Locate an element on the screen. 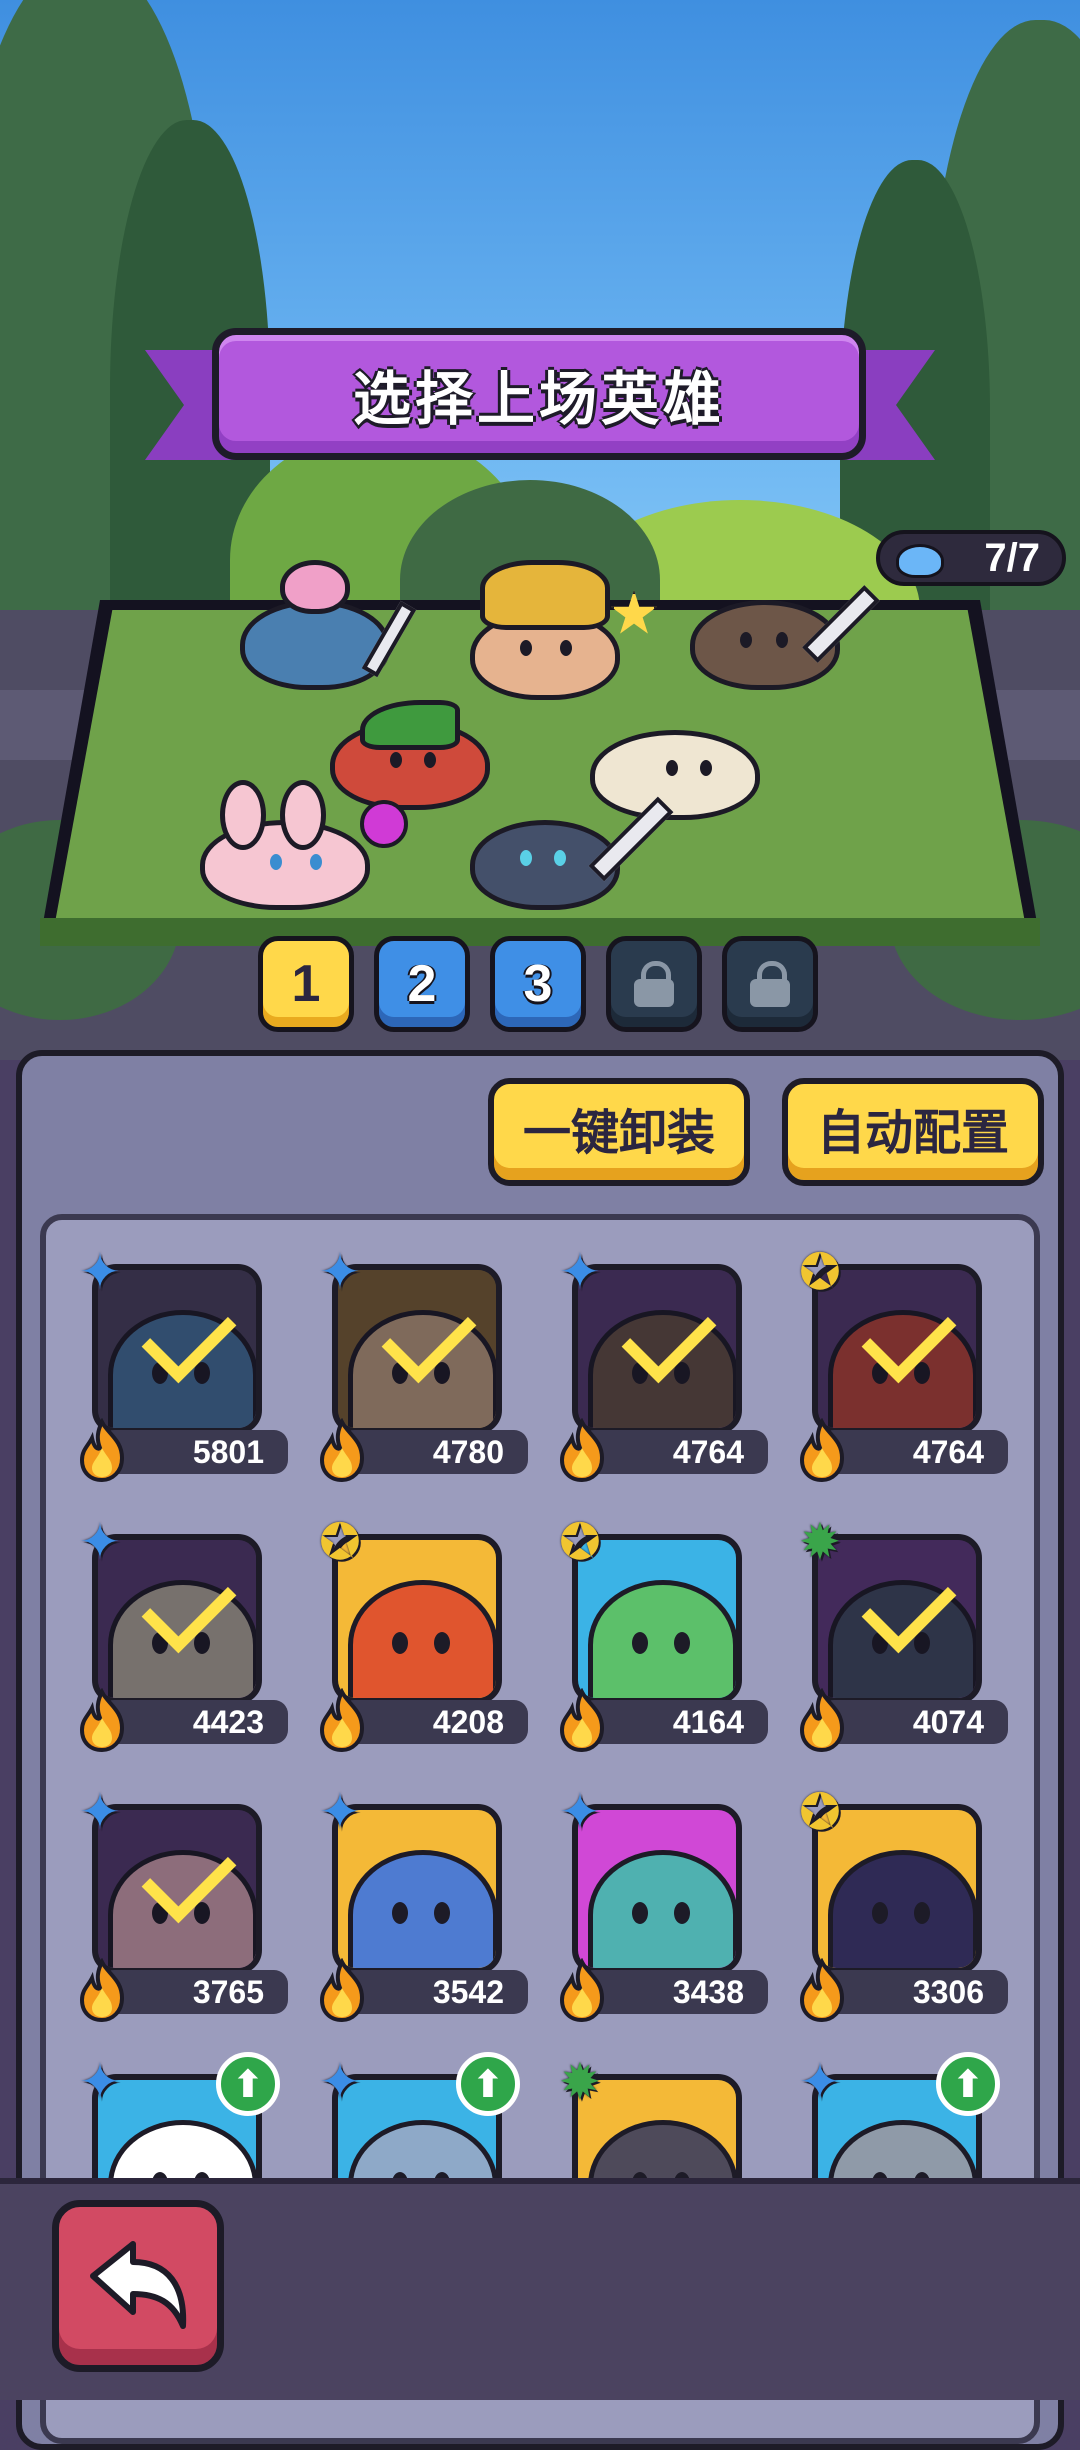 The image size is (1080, 2450). arena-unit-tree-spirit is located at coordinates (780, 630).